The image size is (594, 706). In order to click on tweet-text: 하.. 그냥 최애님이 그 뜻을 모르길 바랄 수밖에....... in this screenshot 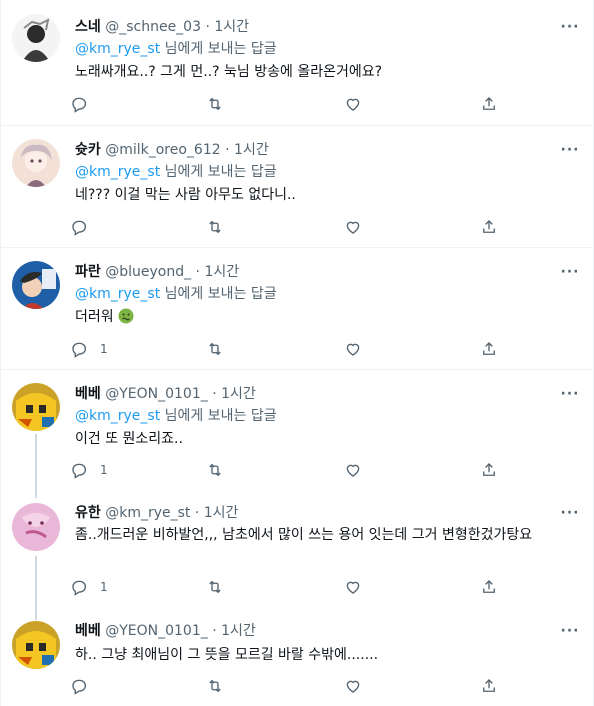, I will do `click(227, 655)`.